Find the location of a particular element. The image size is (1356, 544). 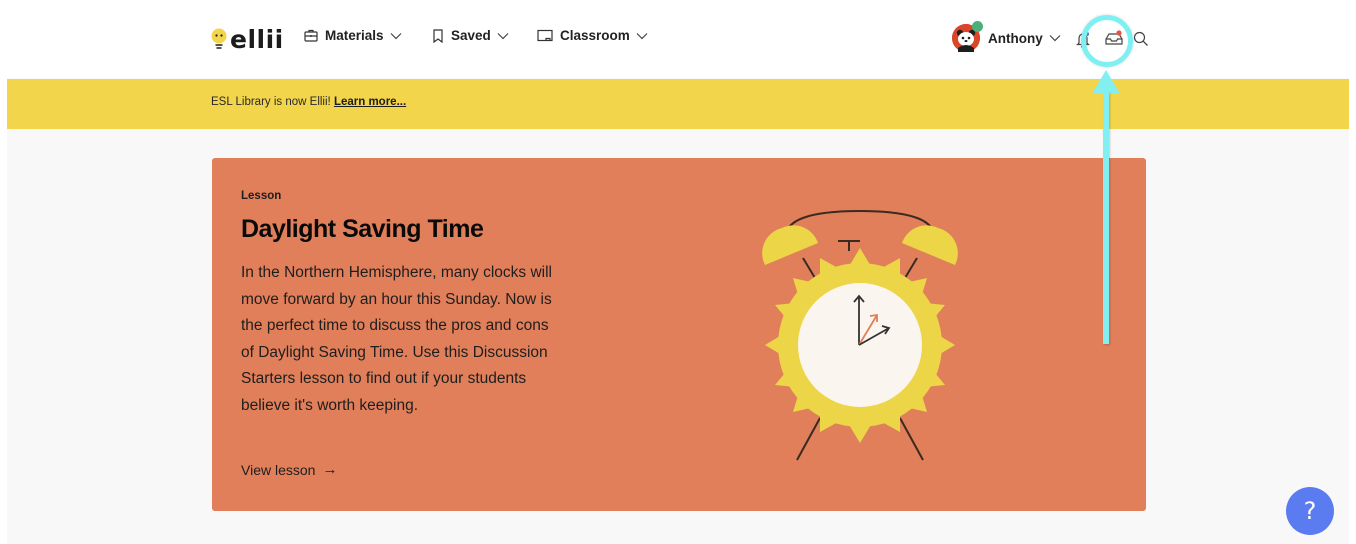

nav-saved-label: Saved is located at coordinates (471, 35).